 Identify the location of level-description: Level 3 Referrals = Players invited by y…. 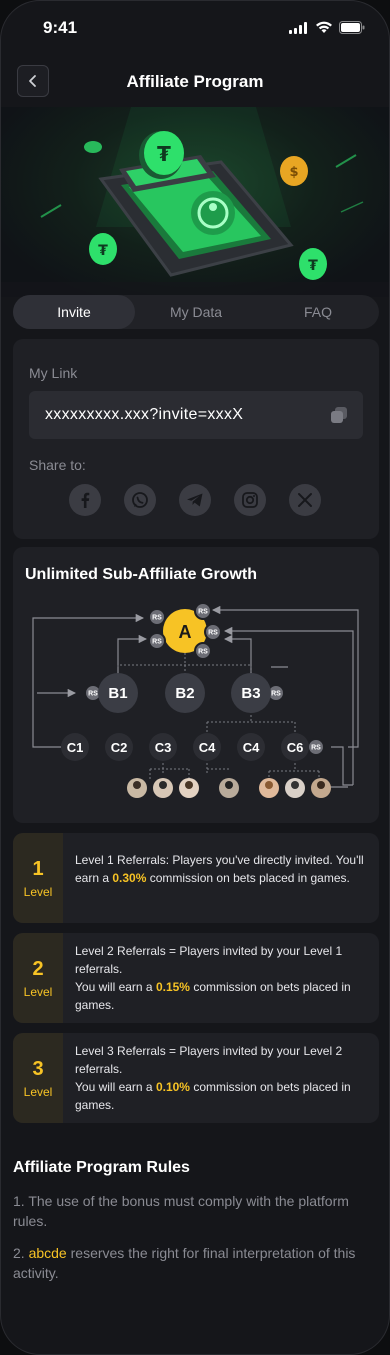
(220, 1078).